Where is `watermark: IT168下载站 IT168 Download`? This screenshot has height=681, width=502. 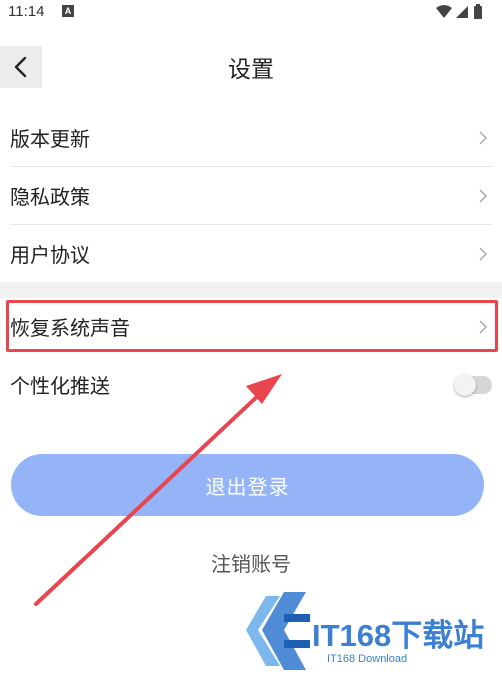 watermark: IT168下载站 IT168 Download is located at coordinates (370, 633).